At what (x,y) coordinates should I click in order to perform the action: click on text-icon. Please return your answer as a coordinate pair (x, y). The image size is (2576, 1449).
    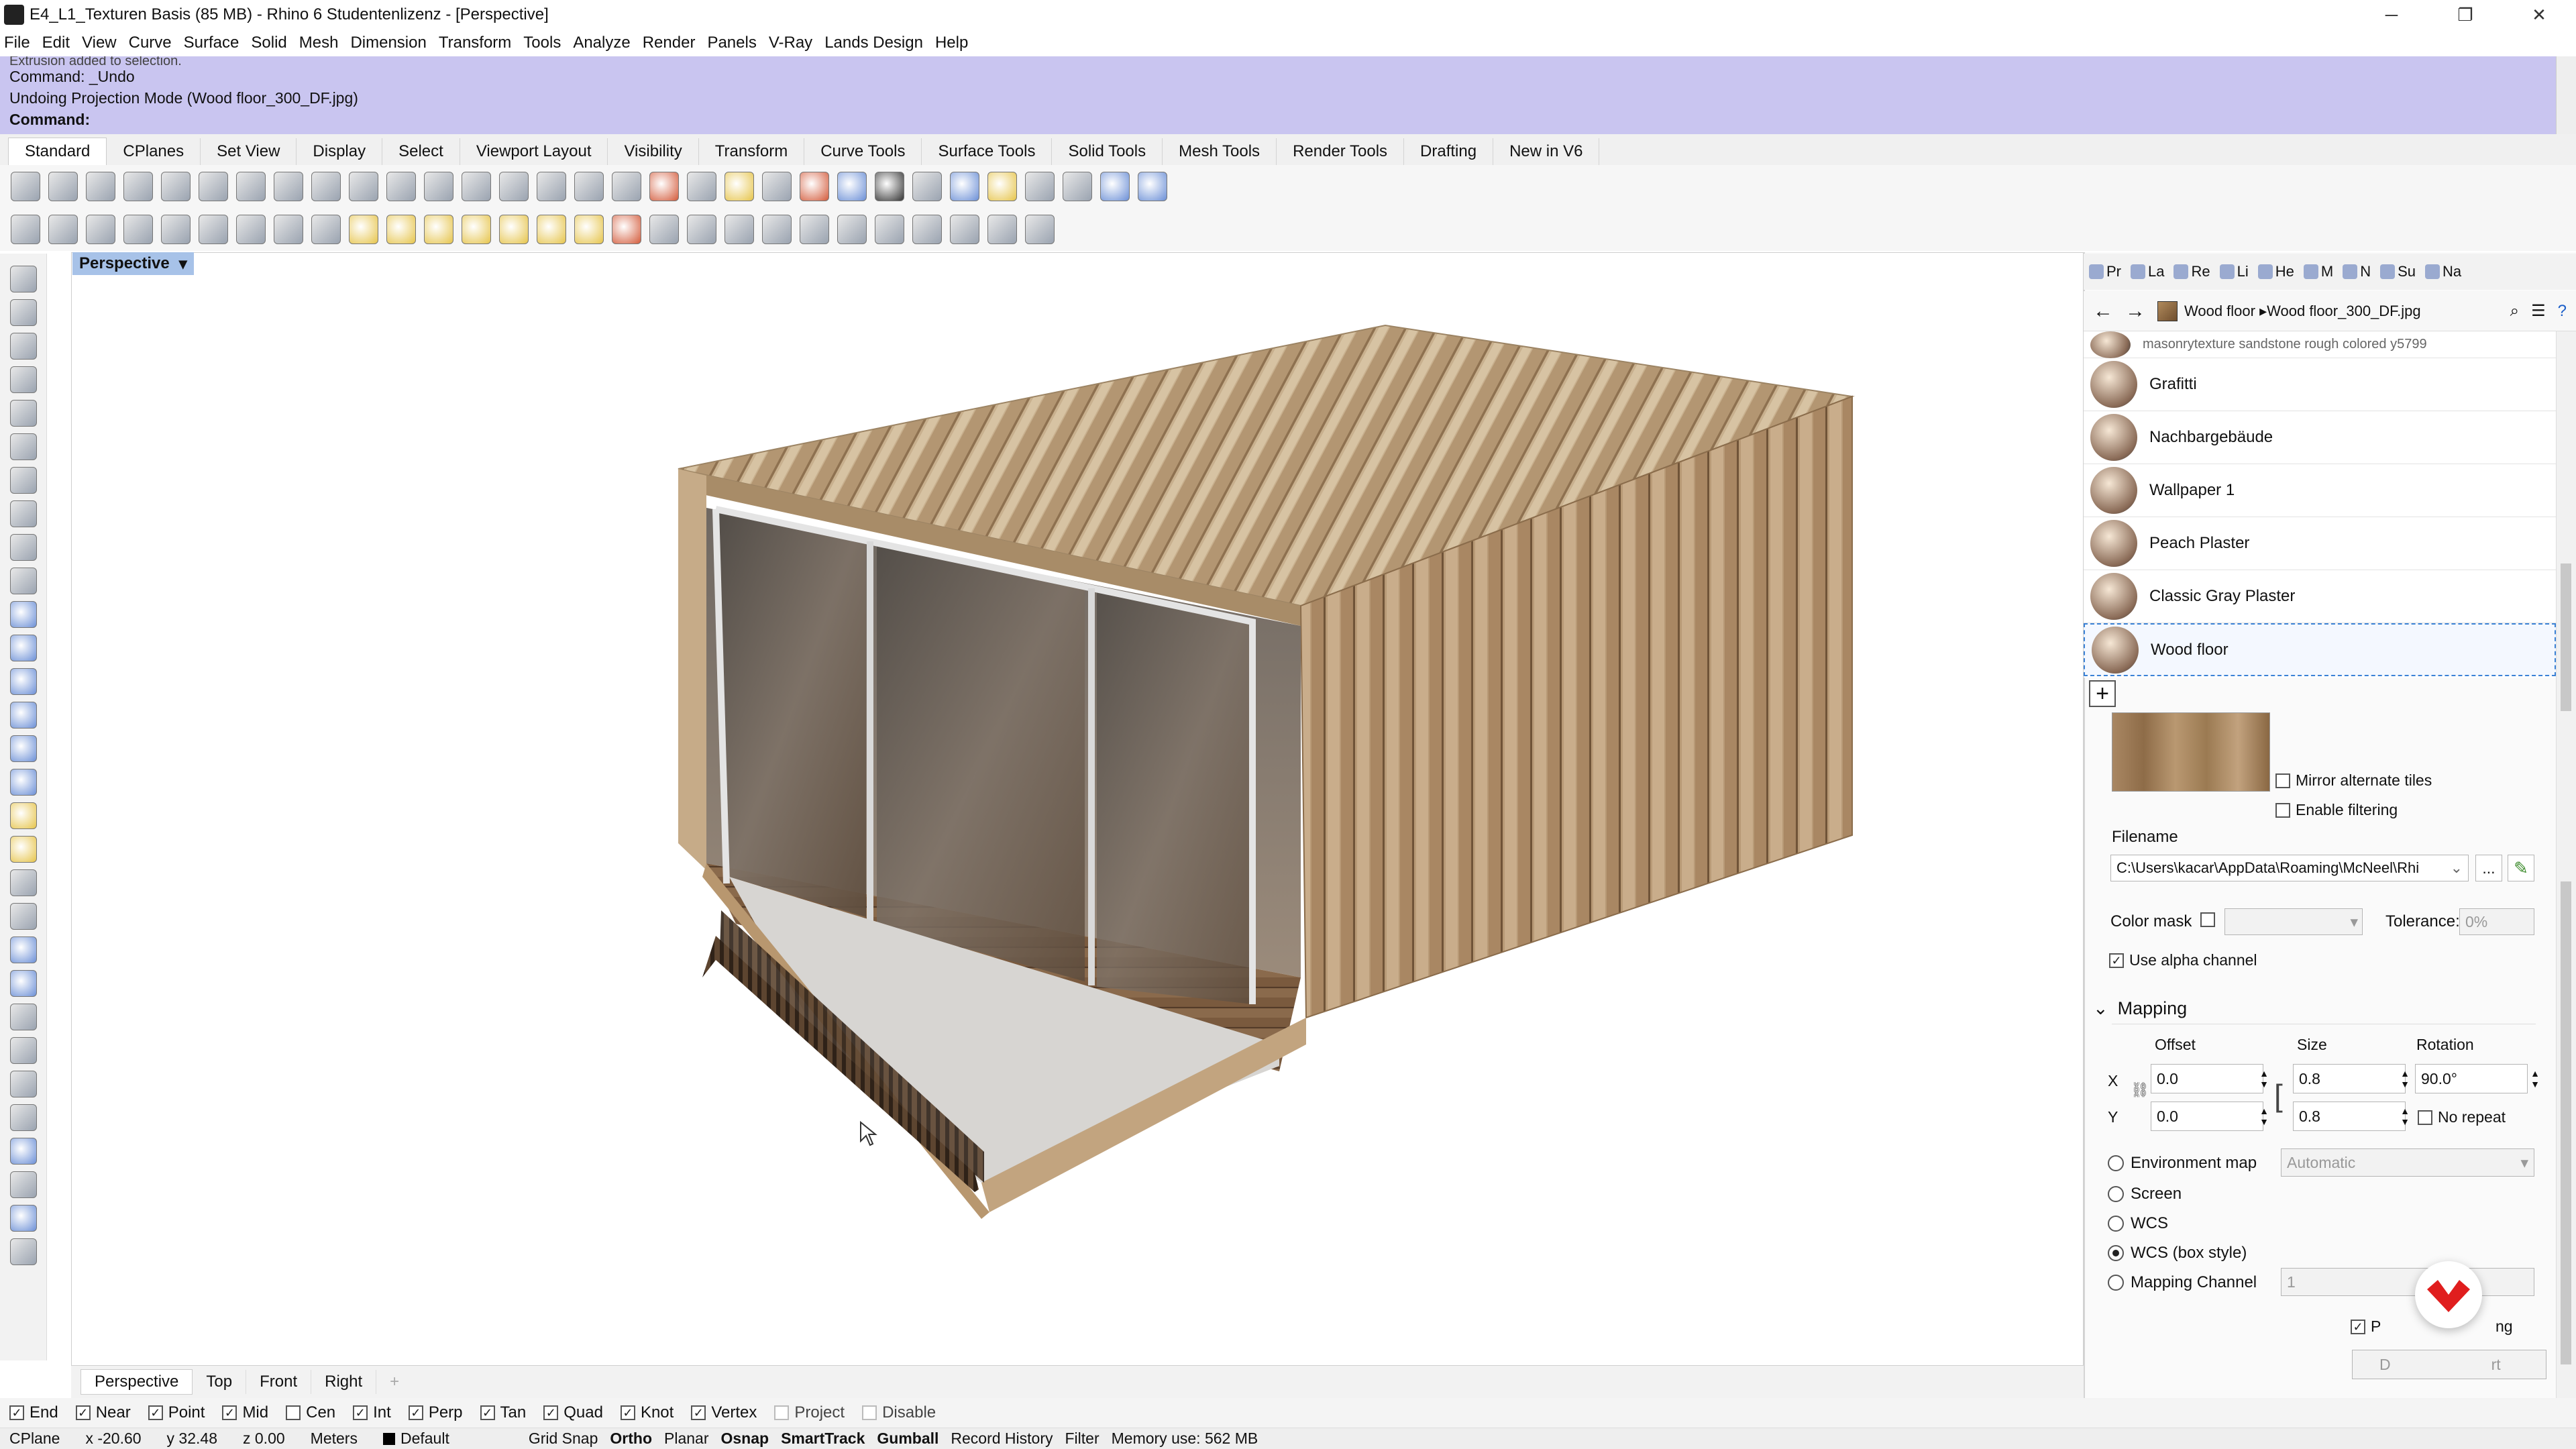
    Looking at the image, I should click on (23, 1084).